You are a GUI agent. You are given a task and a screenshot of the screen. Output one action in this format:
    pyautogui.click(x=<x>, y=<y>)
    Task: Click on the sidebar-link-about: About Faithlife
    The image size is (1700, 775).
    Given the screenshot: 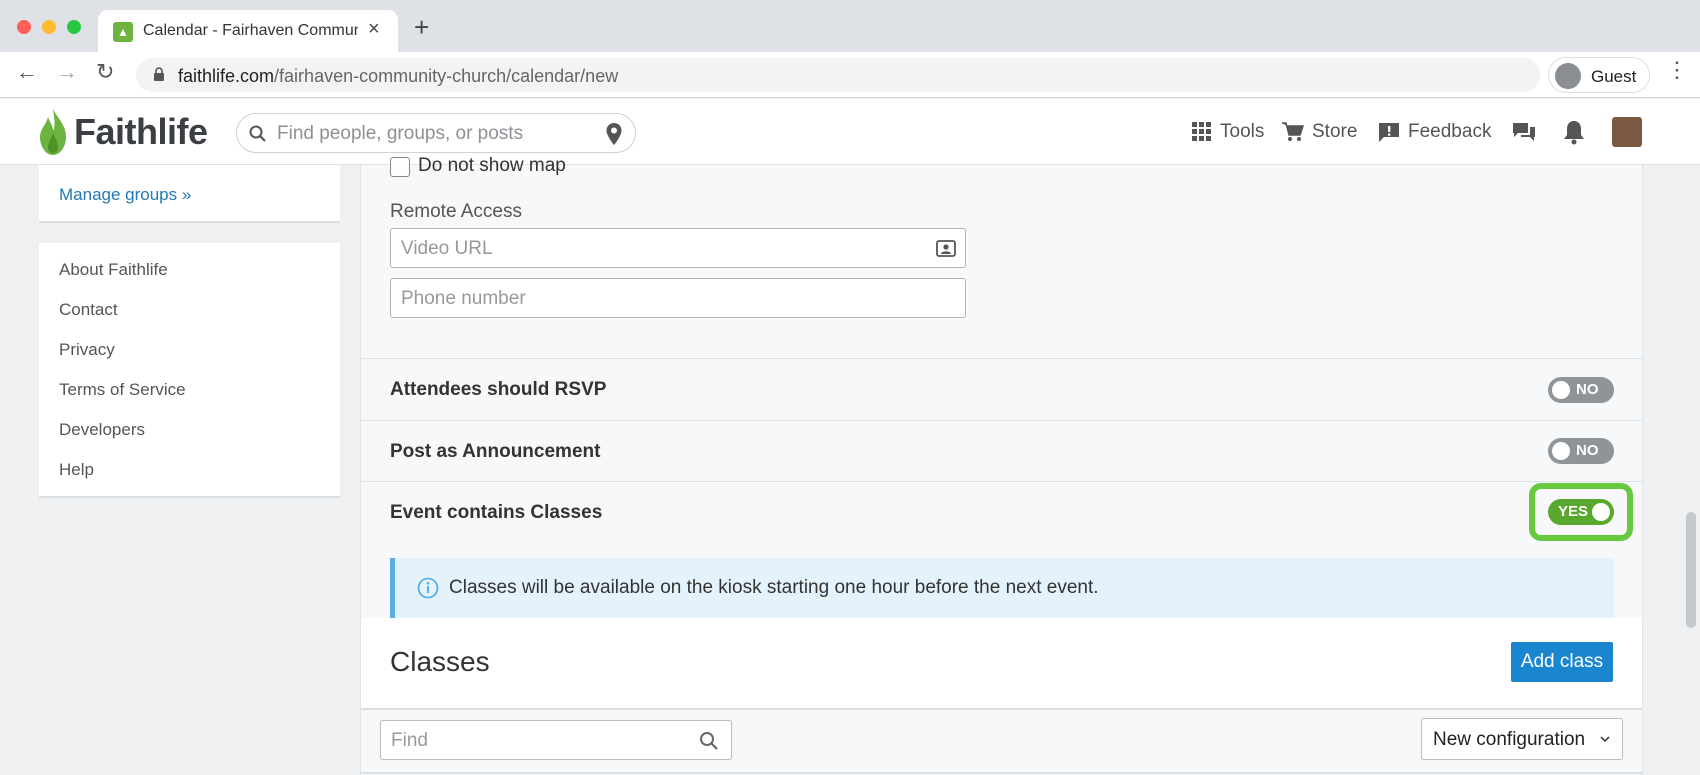 What is the action you would take?
    pyautogui.click(x=113, y=270)
    